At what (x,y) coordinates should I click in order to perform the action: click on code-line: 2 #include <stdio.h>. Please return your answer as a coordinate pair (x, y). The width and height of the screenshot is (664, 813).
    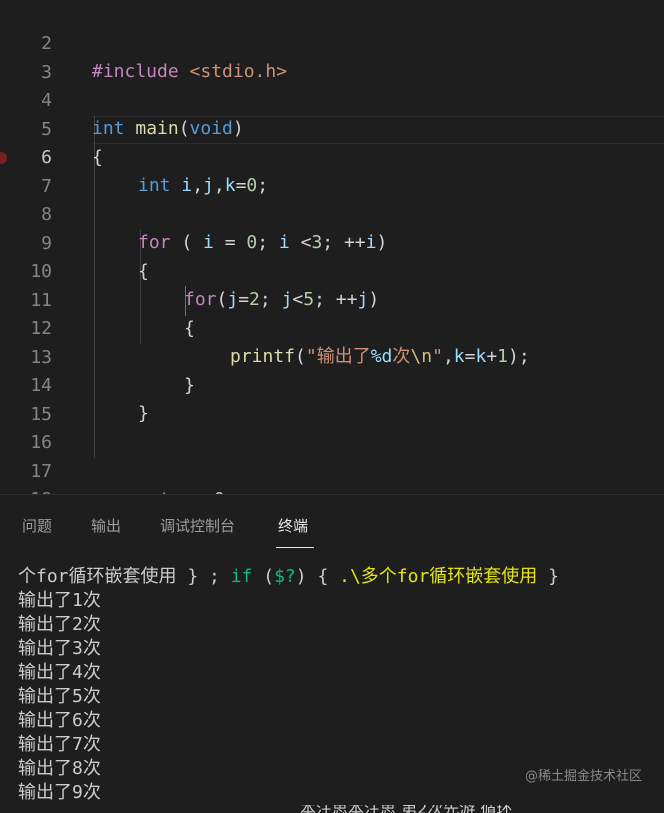
    Looking at the image, I should click on (332, 42).